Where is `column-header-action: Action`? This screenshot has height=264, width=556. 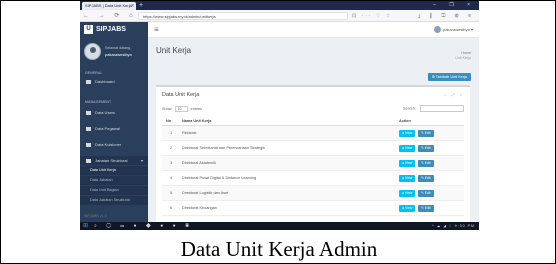
column-header-action: Action is located at coordinates (405, 121).